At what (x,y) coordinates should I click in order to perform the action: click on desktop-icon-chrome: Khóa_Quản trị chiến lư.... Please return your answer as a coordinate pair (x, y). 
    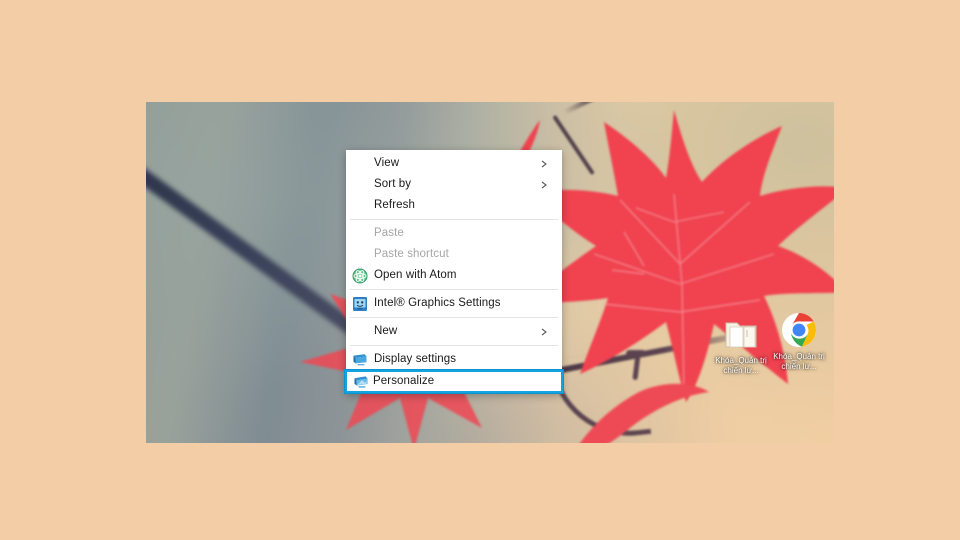
    Looking at the image, I should click on (799, 341).